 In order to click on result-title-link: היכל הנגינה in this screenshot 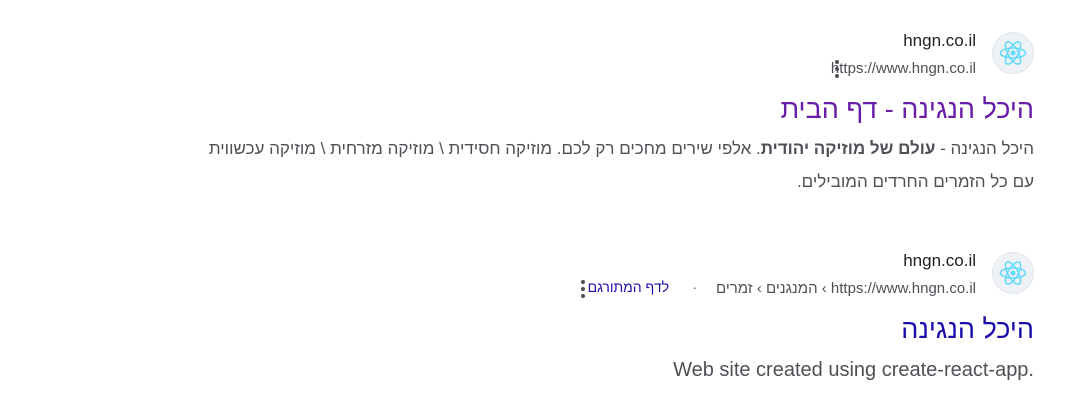, I will do `click(554, 329)`.